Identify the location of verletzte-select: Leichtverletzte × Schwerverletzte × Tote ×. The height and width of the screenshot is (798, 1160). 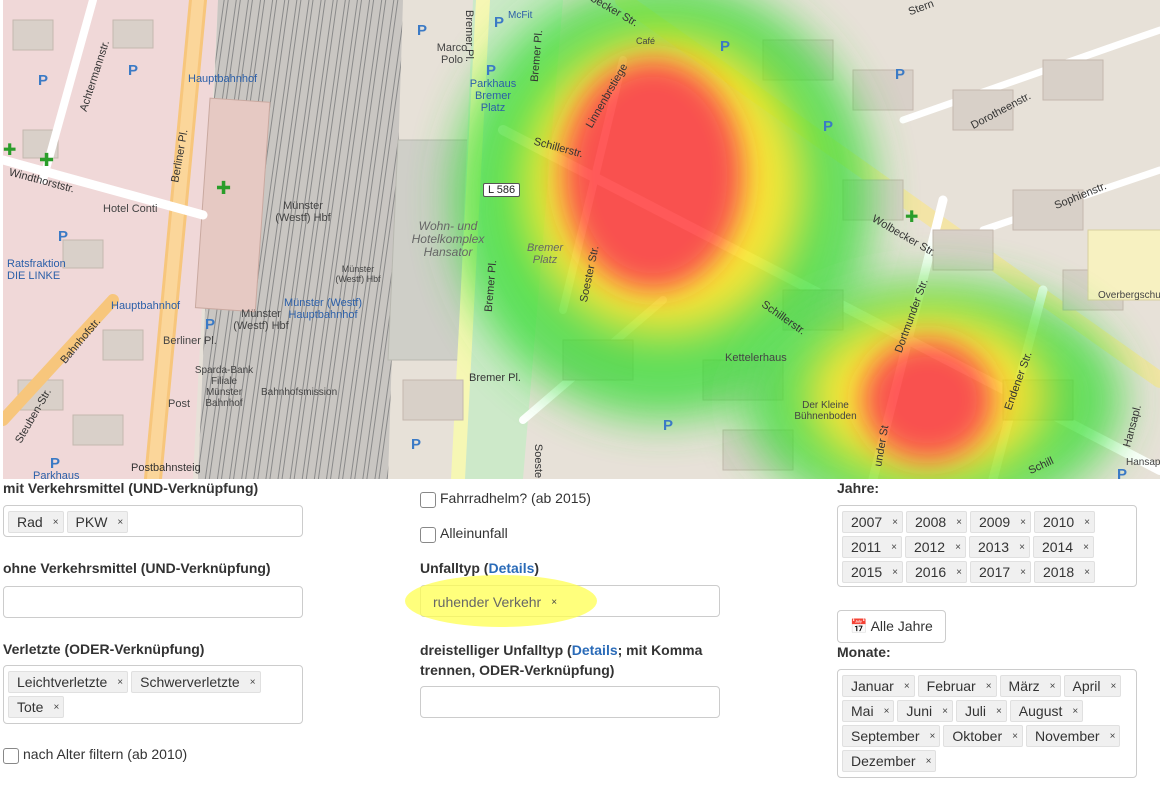
(153, 694).